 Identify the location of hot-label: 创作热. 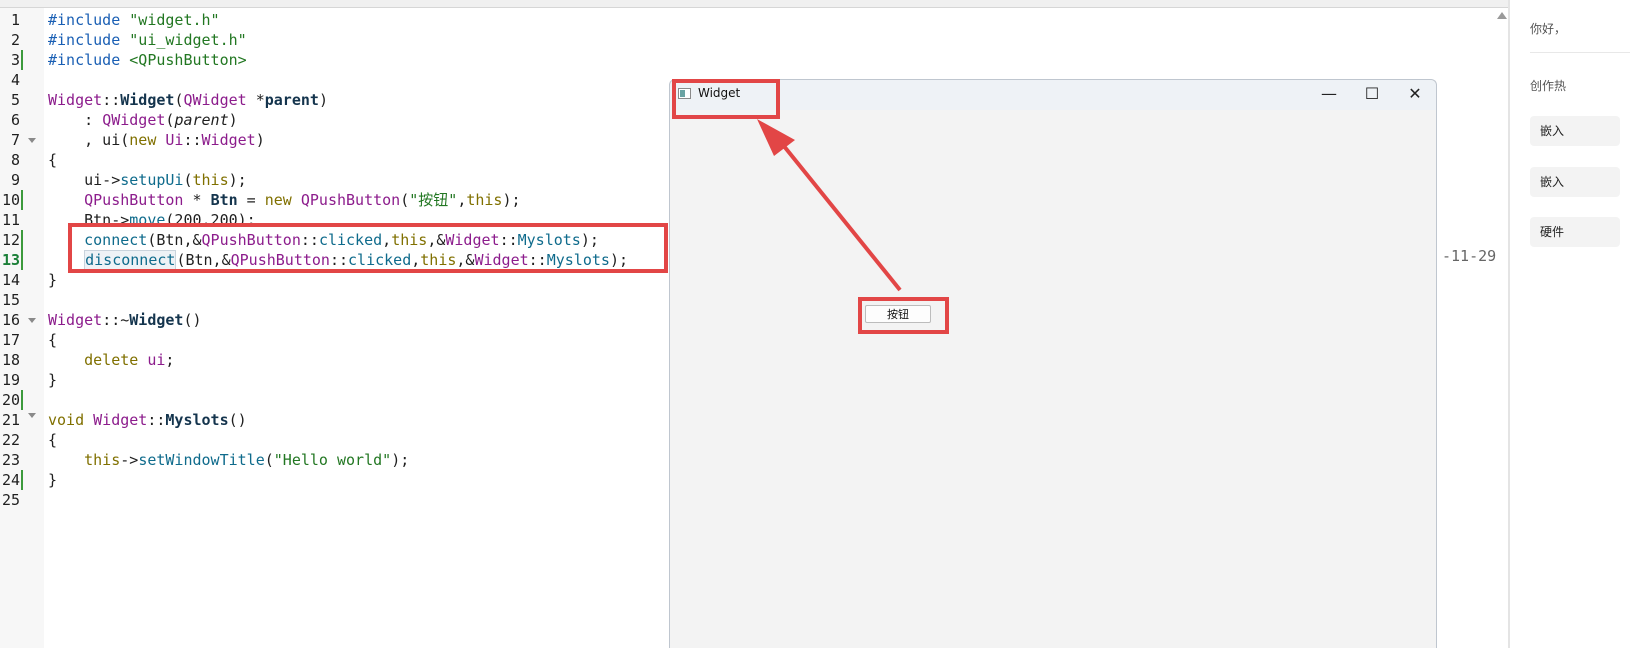
(1548, 86).